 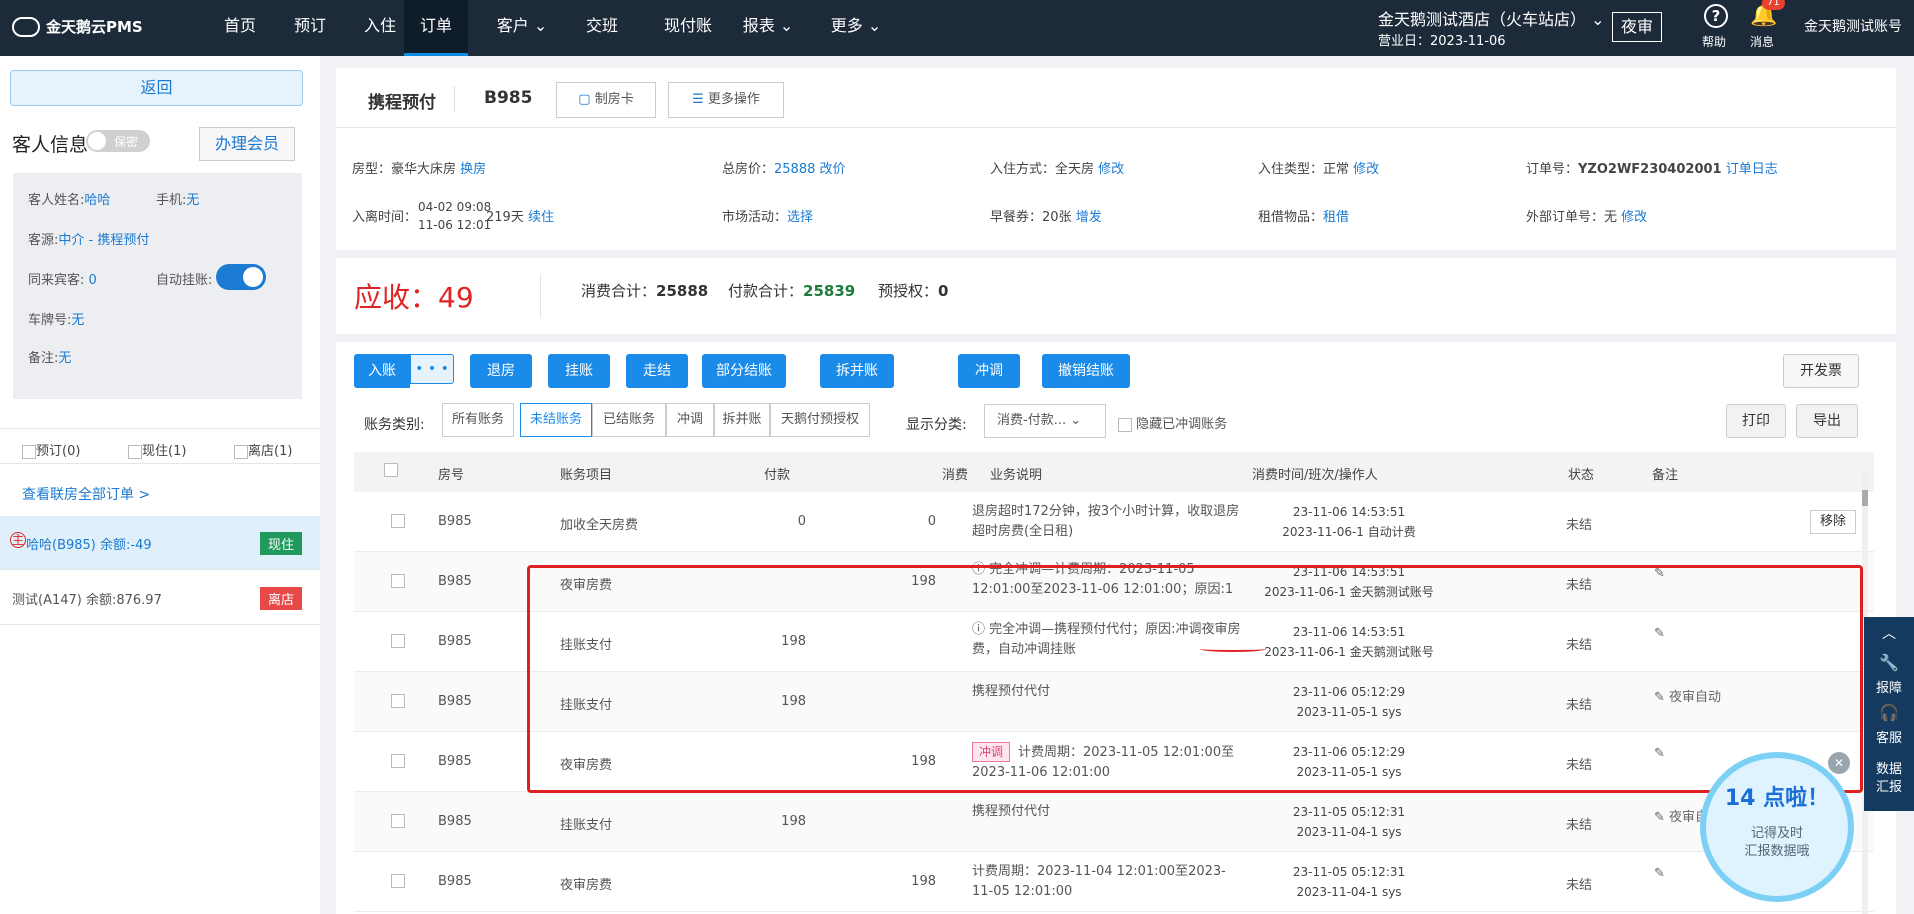 I want to click on order-log-link: 订单日志, so click(x=1752, y=169).